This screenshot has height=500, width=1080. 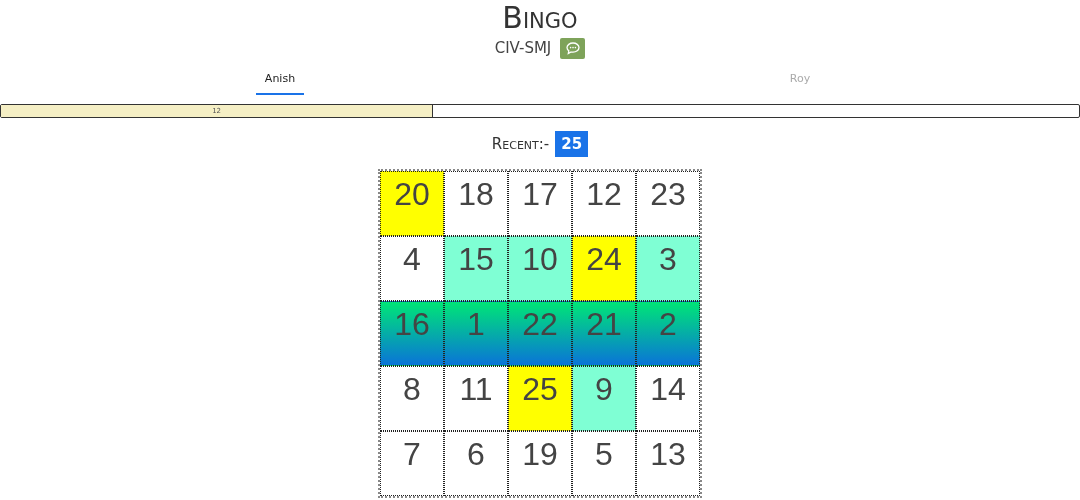 I want to click on board-cell: 15, so click(x=476, y=268).